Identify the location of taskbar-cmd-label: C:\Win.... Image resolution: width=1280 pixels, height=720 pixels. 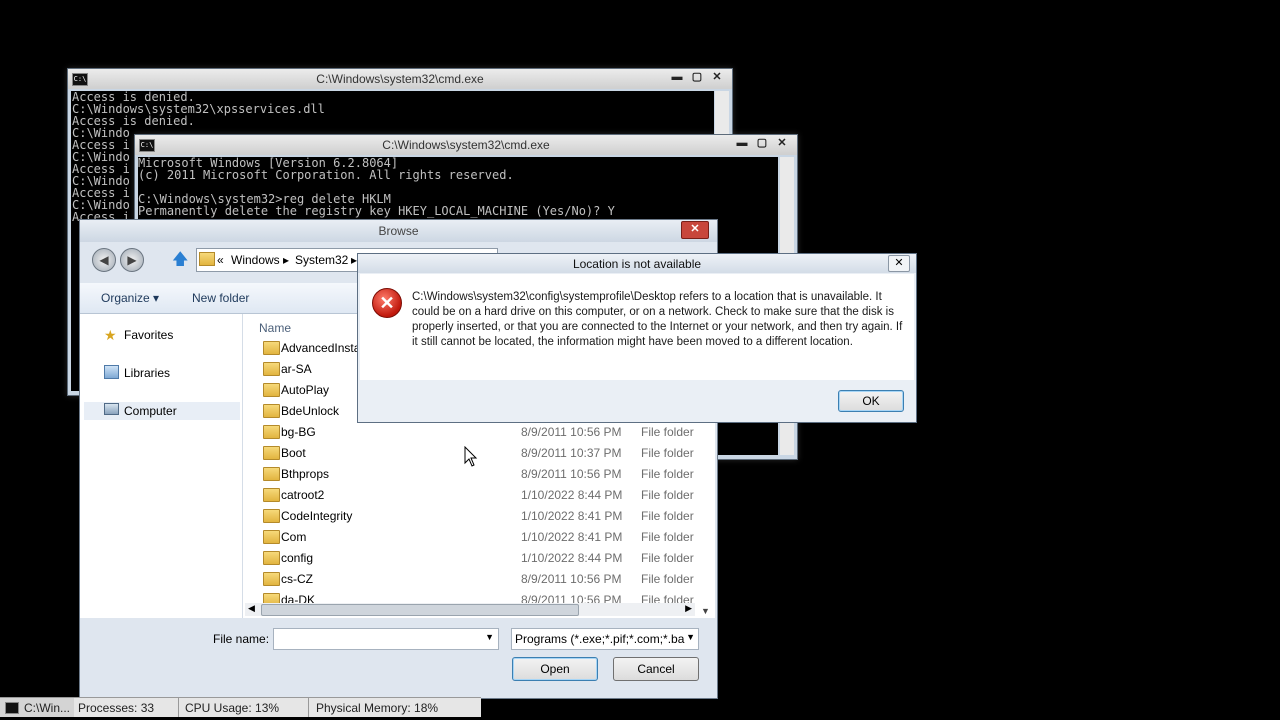
(47, 708).